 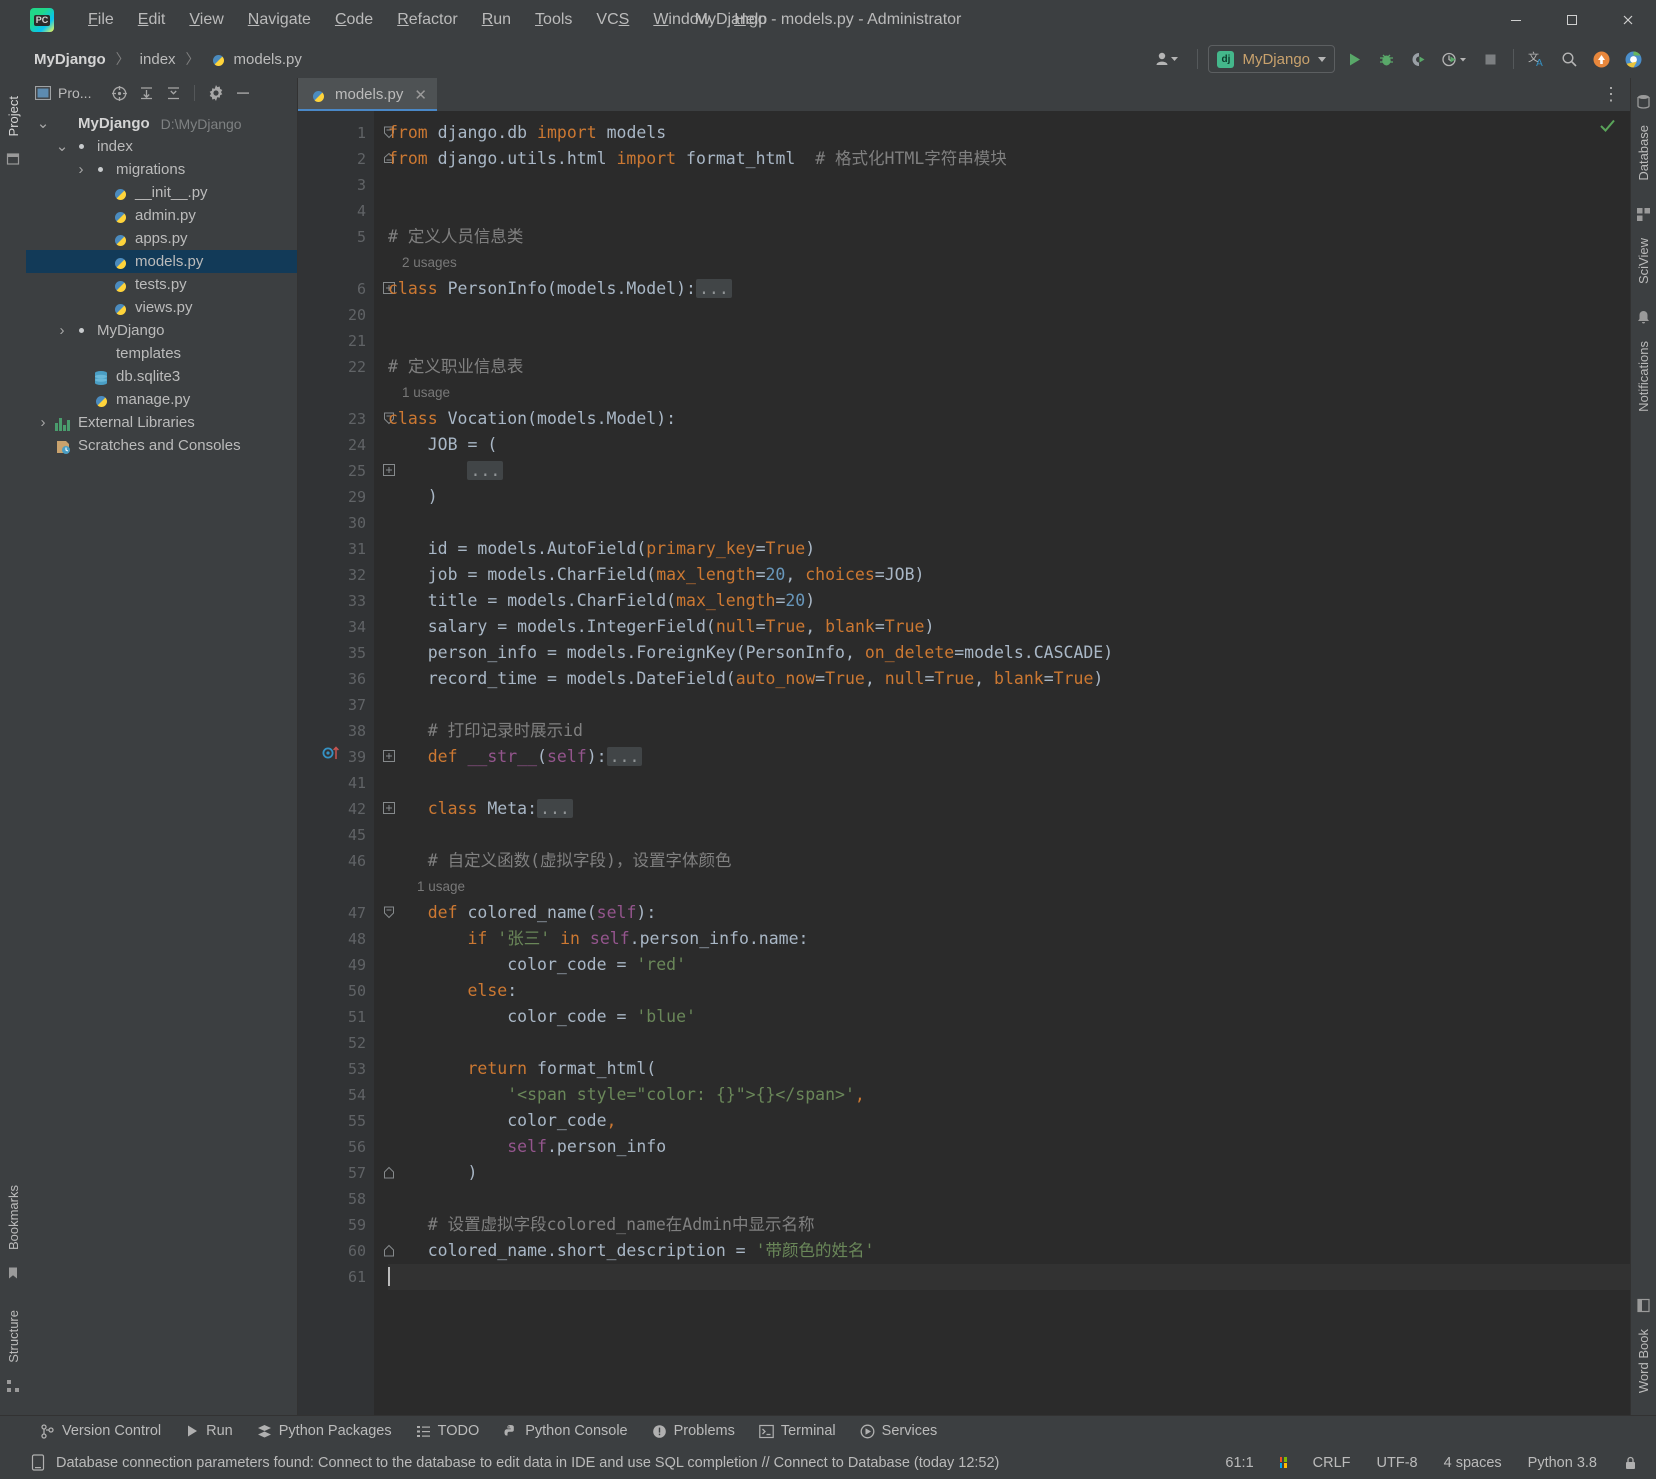 What do you see at coordinates (1009, 601) in the screenshot?
I see `code-line-33: title = models.CharField(max_length=20)` at bounding box center [1009, 601].